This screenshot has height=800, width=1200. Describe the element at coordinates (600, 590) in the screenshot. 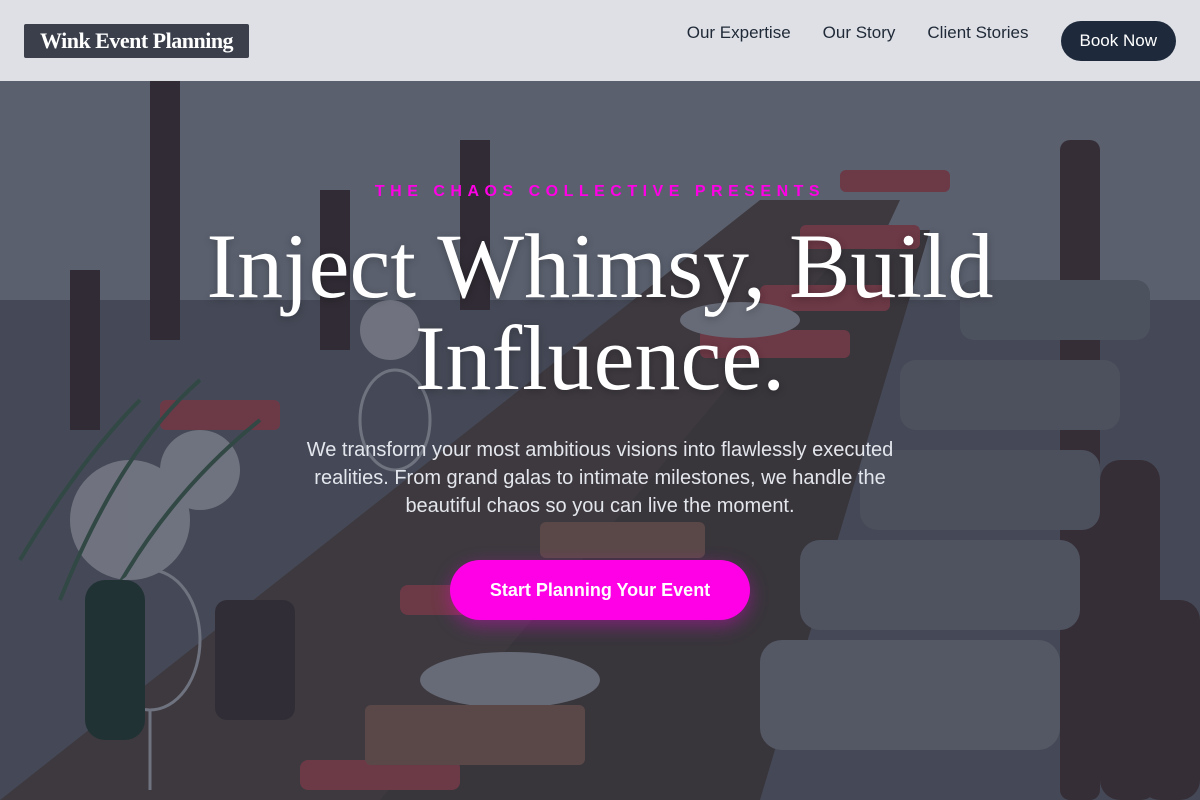

I see `start-planning-button: Start Planning Your Event` at that location.